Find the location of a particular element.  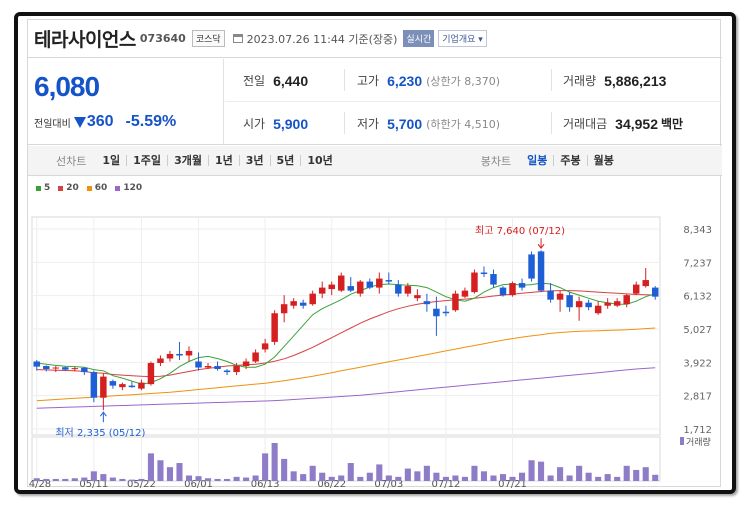

period-3y: 3년 is located at coordinates (254, 160).